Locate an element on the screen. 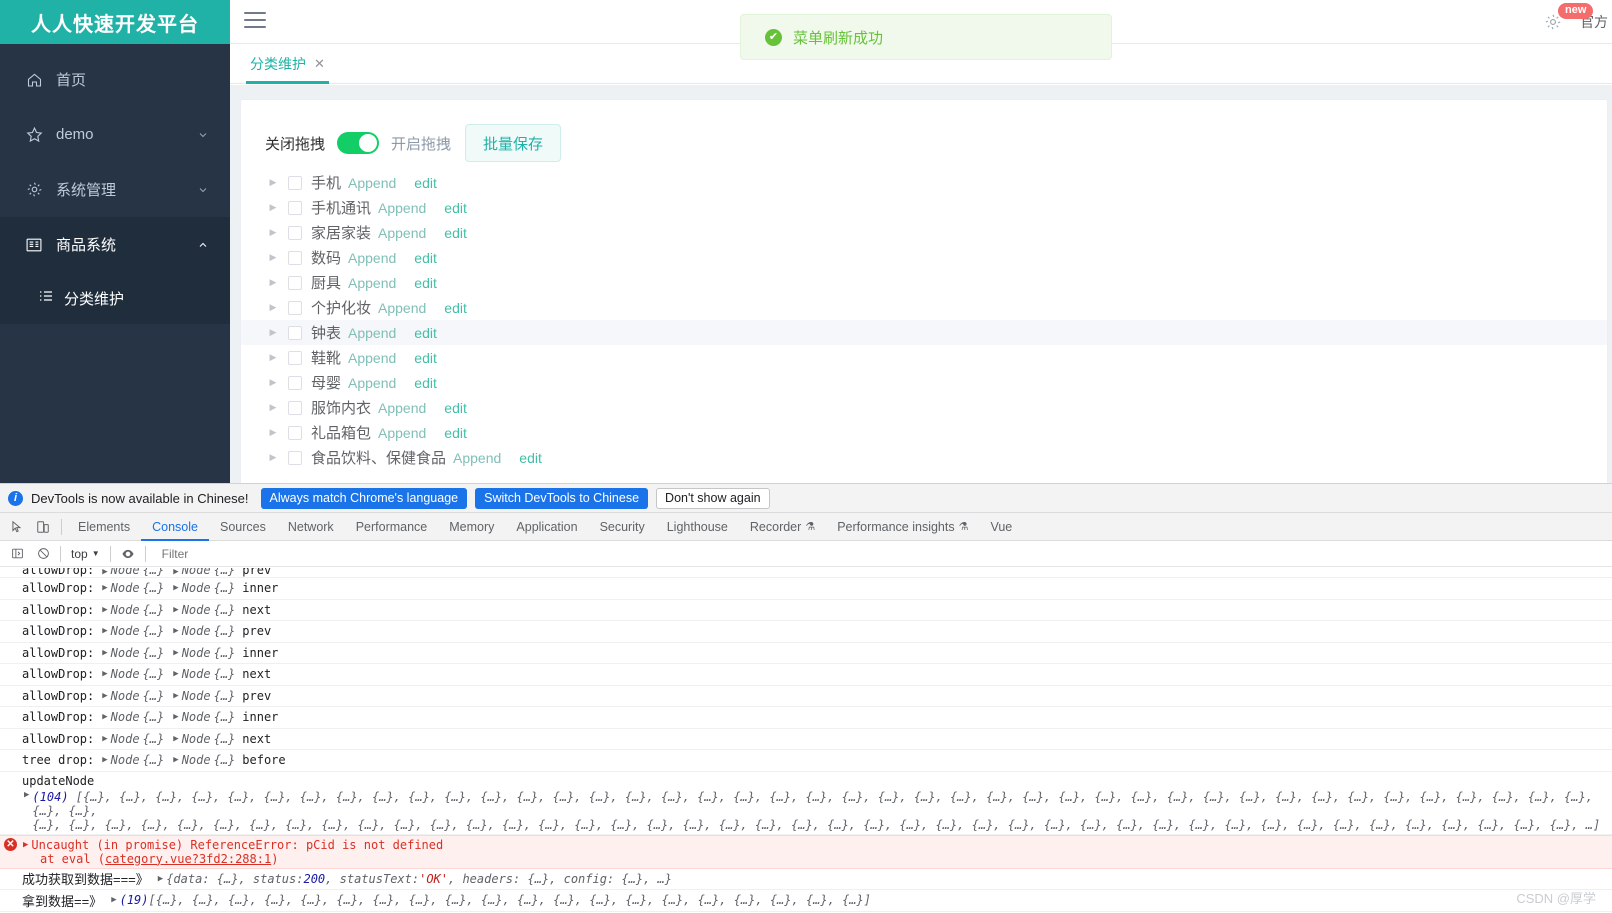  tree-row: ▶ 鞋靴 Append edit is located at coordinates (924, 357).